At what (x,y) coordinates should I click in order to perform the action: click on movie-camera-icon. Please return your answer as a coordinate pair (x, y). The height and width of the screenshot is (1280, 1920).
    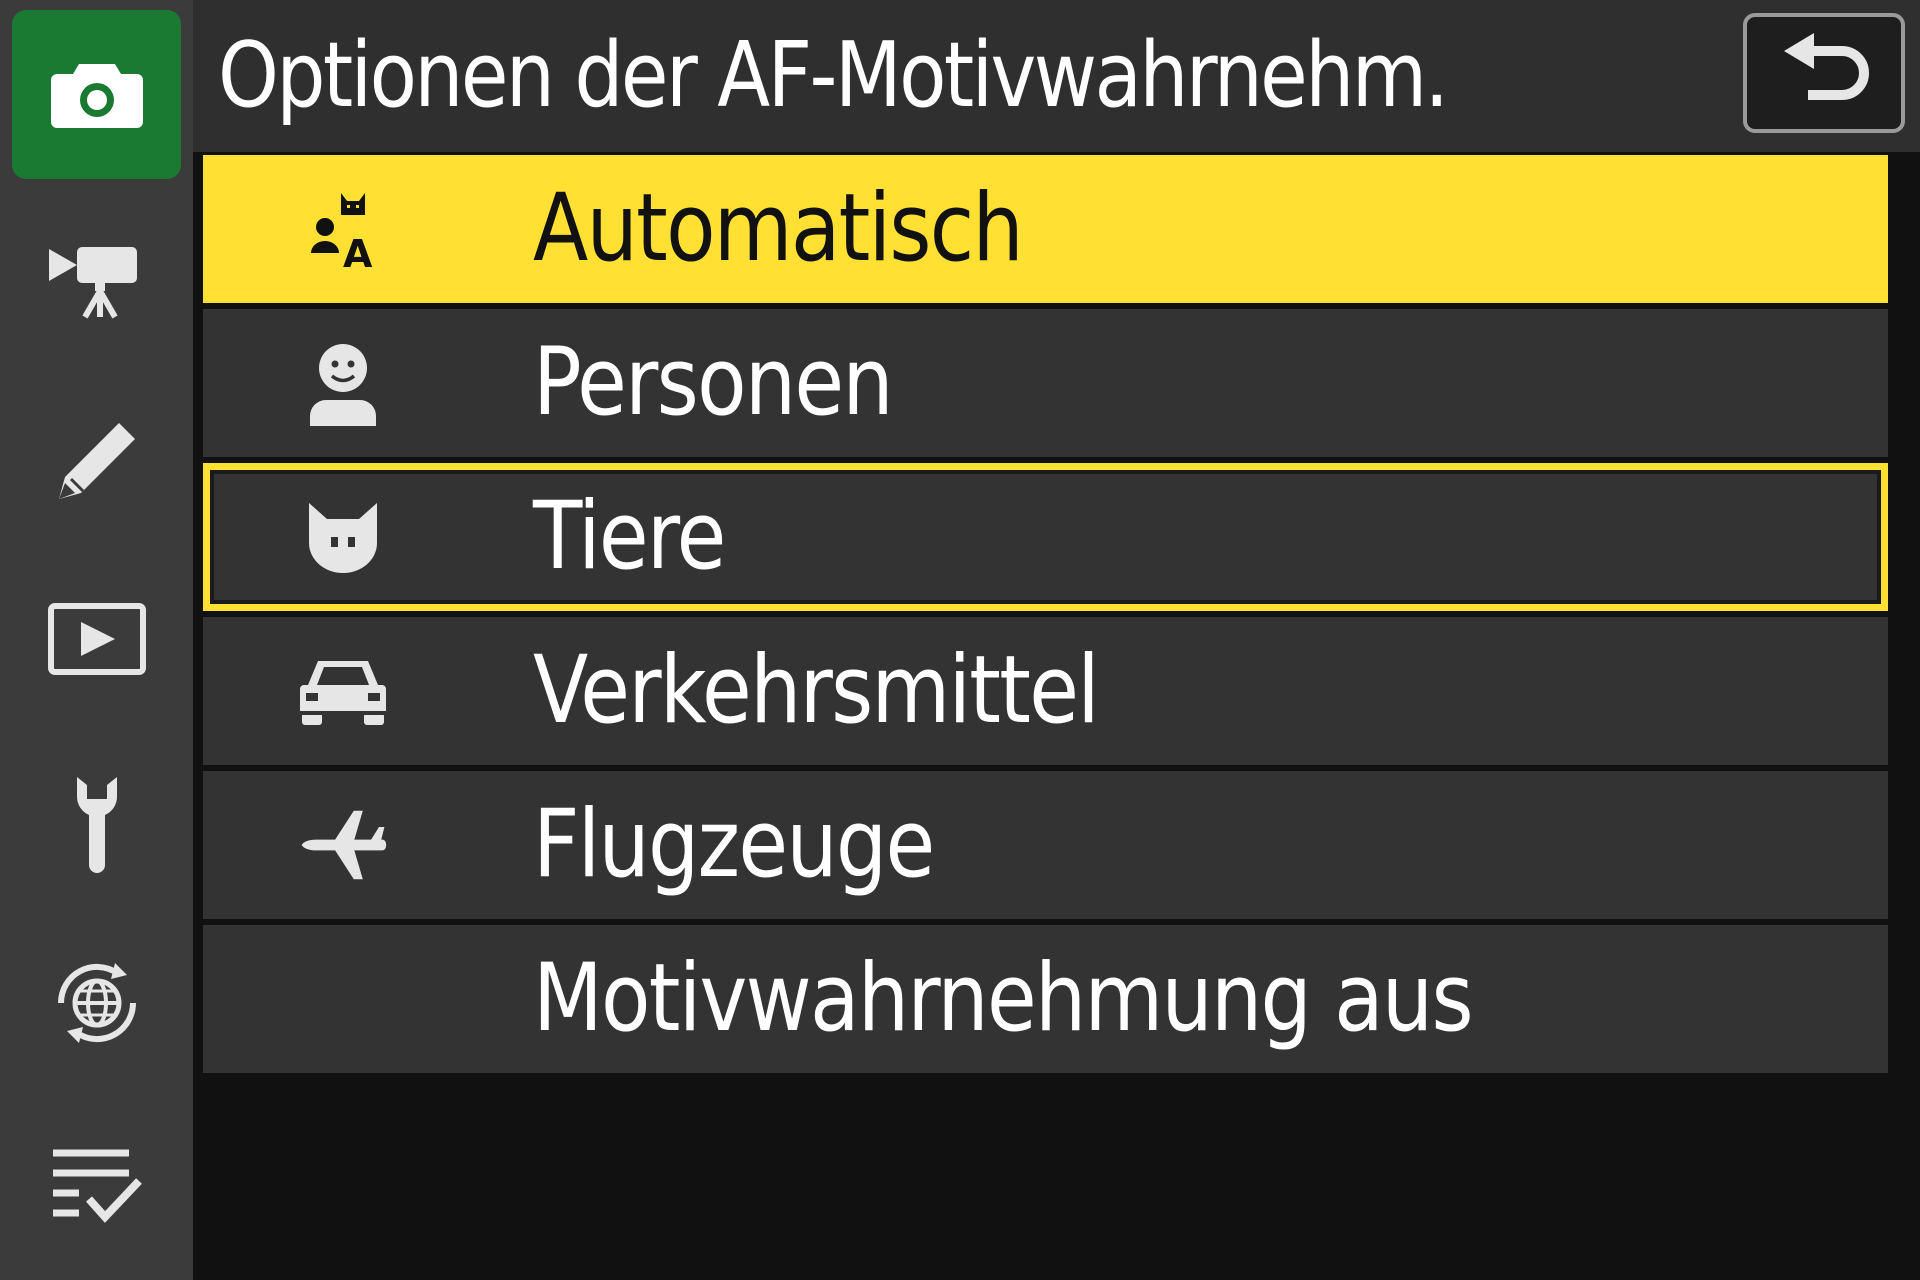
    Looking at the image, I should click on (92, 282).